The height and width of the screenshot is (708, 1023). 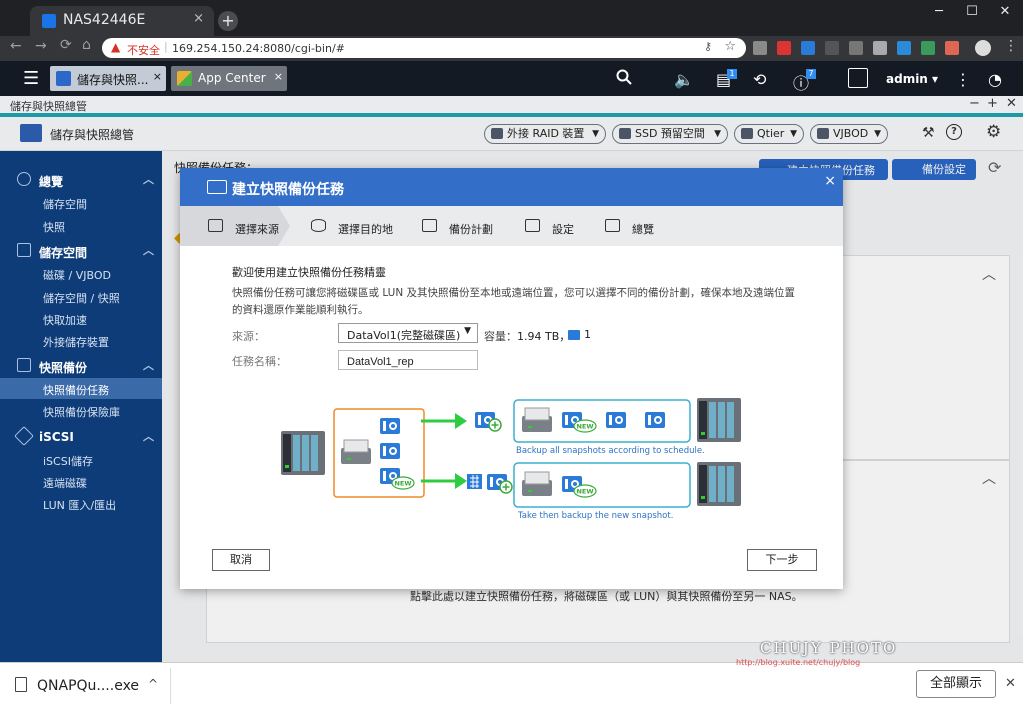 I want to click on sidebar-item-storage-snapshots: 儲存空間 / 快照, so click(x=81, y=296).